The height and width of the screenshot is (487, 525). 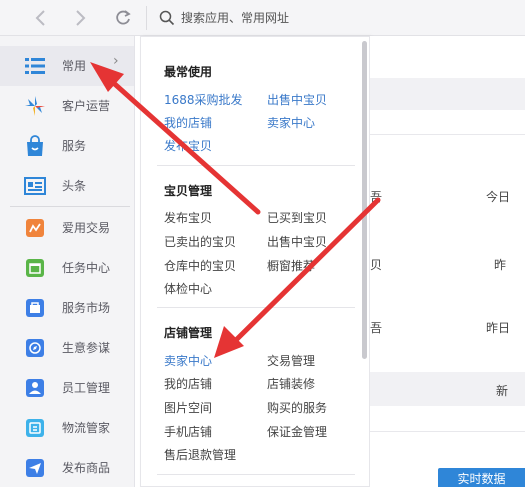 I want to click on realtime-data-button: 实时数据, so click(x=481, y=477).